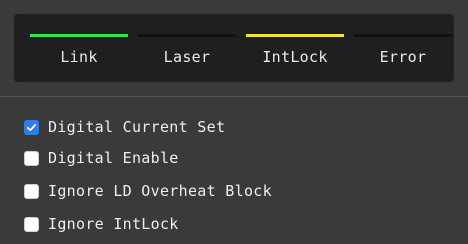  What do you see at coordinates (79, 35) in the screenshot?
I see `indicator-link-bar` at bounding box center [79, 35].